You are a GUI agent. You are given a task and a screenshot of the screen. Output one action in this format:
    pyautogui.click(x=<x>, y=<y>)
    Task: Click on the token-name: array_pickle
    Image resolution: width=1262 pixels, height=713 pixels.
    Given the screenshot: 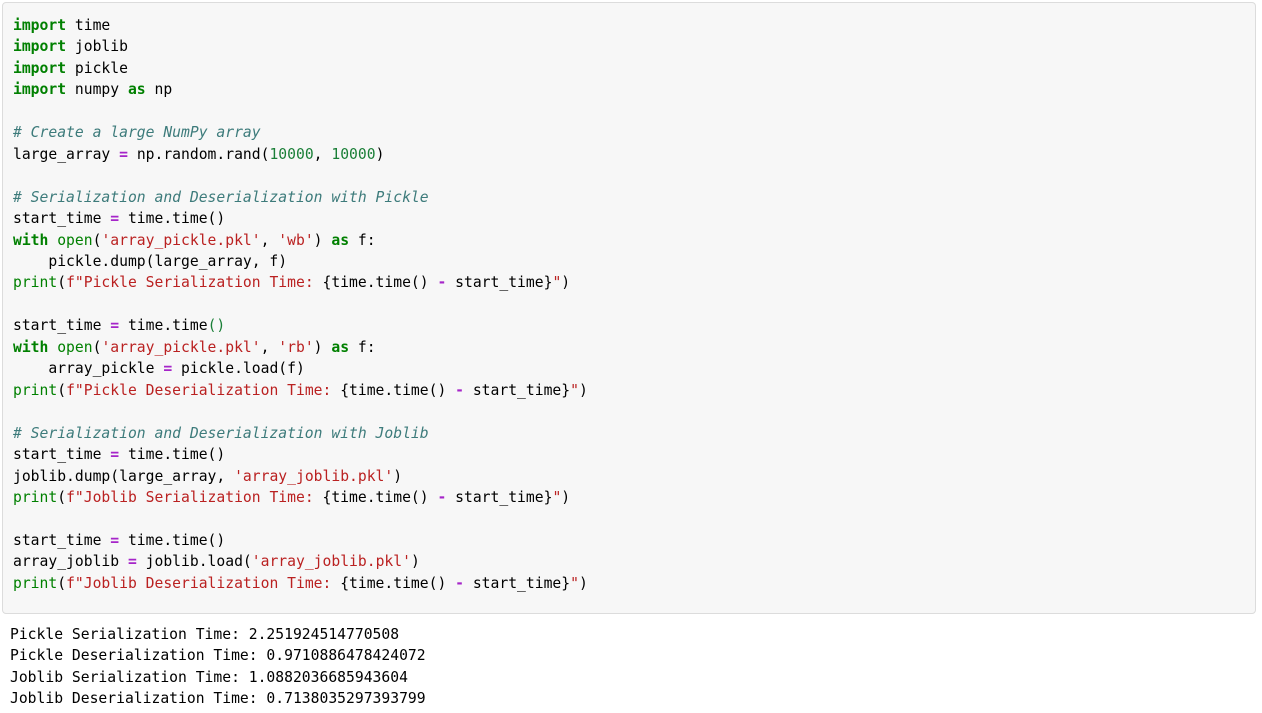 What is the action you would take?
    pyautogui.click(x=88, y=369)
    